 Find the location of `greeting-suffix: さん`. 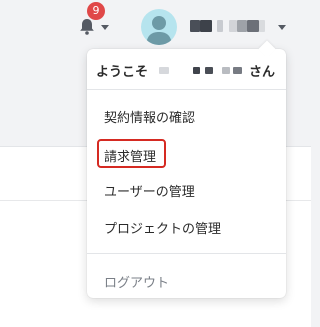

greeting-suffix: さん is located at coordinates (262, 72).